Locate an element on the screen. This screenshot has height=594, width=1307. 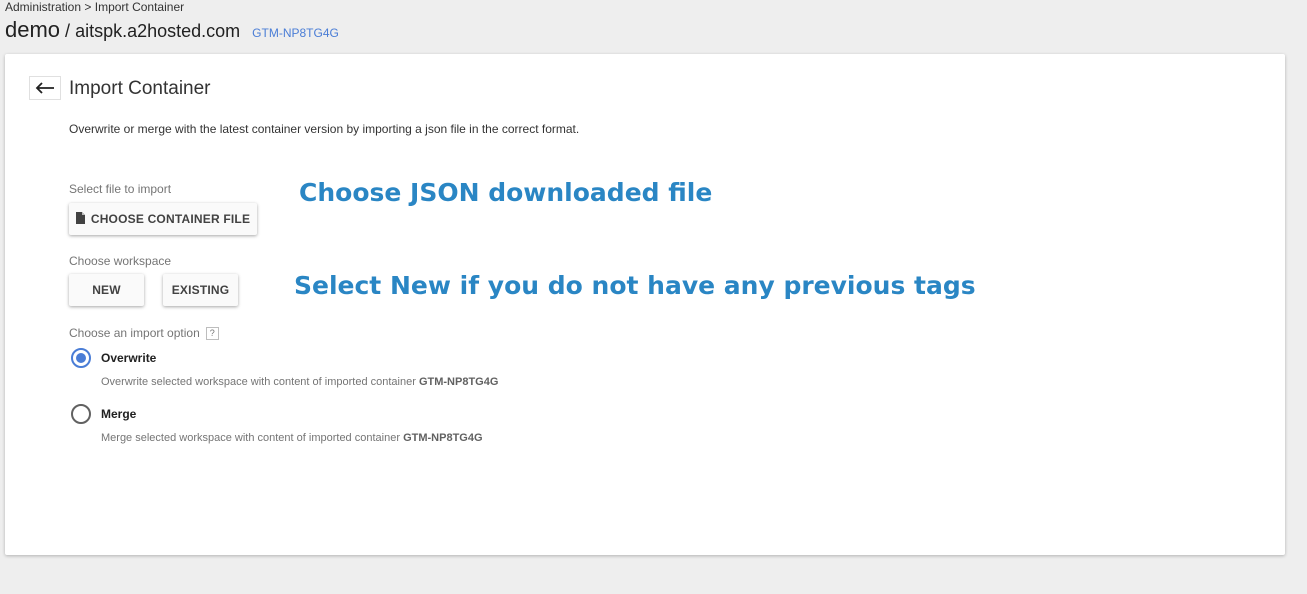
choose-container-file-label: CHOOSE CONTAINER FILE is located at coordinates (170, 219).